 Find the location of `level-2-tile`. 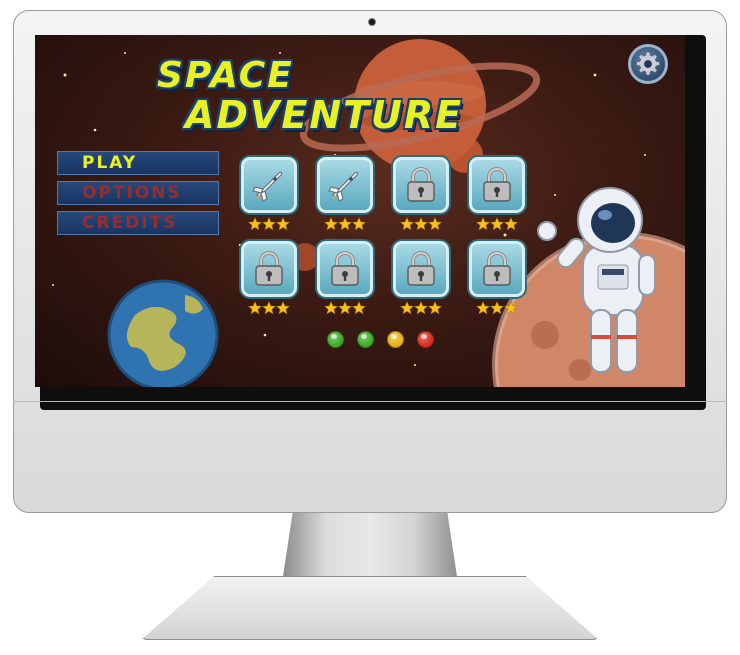

level-2-tile is located at coordinates (345, 185).